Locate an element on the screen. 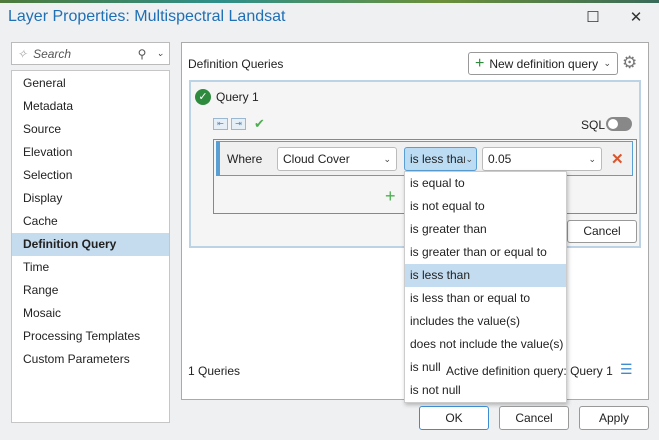  operator-option: is equal to is located at coordinates (485, 183).